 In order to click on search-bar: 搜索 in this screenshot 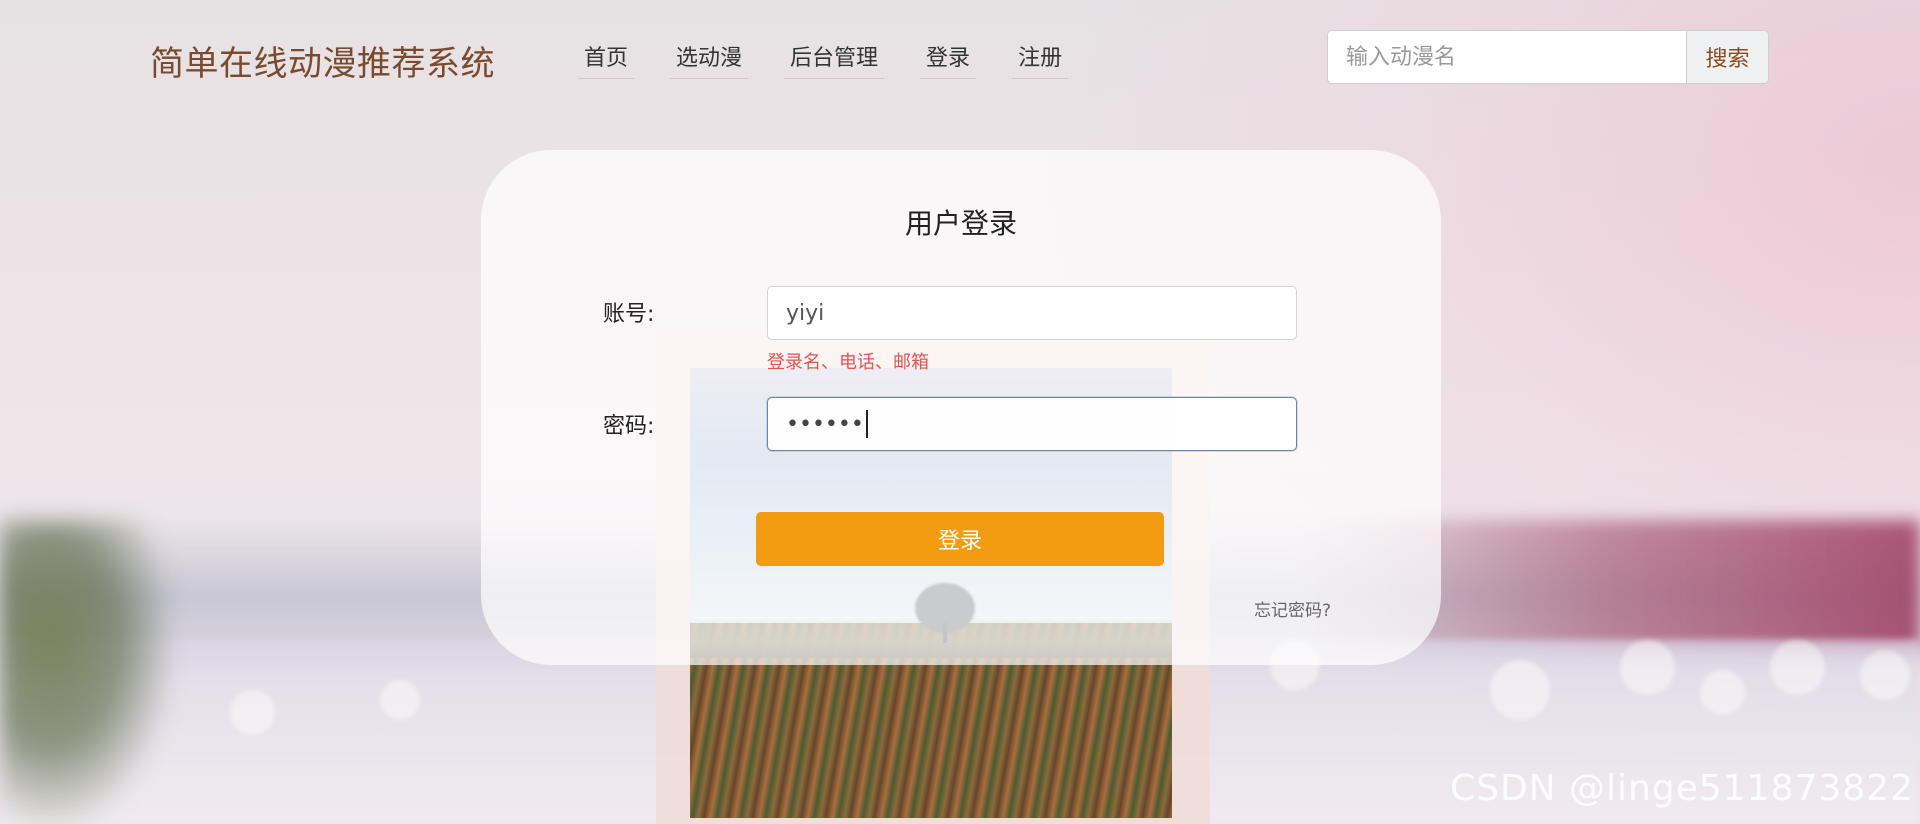, I will do `click(1548, 57)`.